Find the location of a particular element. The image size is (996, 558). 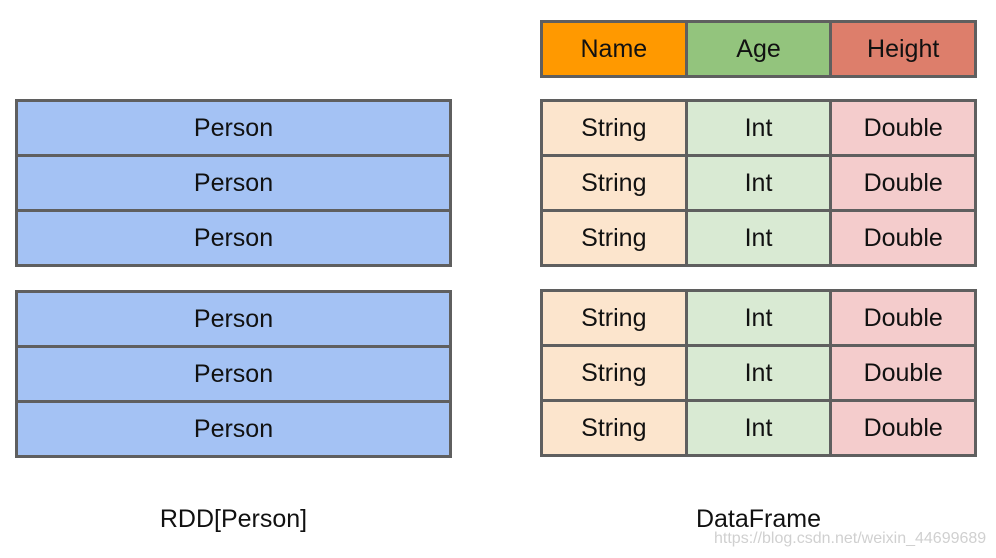

header-name: Name is located at coordinates (614, 49).